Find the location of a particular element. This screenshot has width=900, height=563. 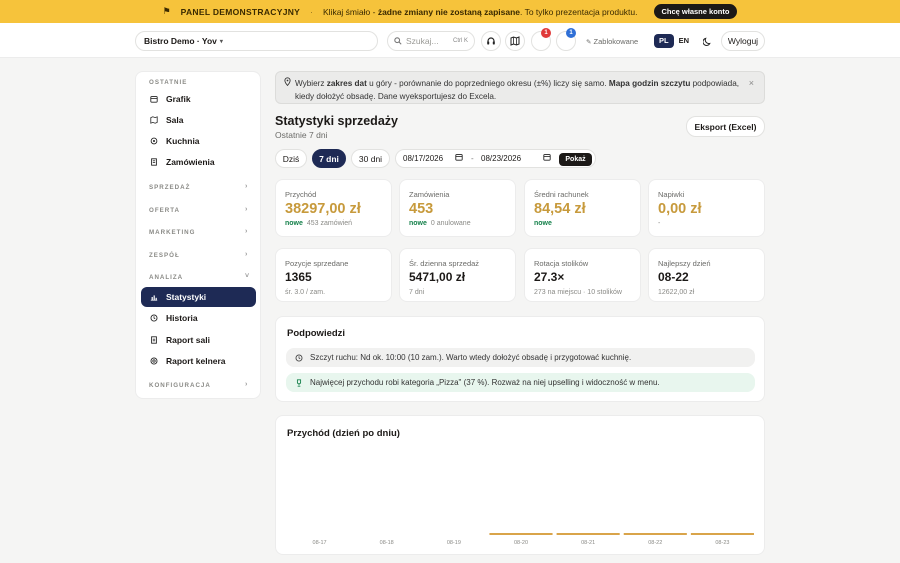

sidebar-item-raport-sali: Raport sali is located at coordinates (198, 340).